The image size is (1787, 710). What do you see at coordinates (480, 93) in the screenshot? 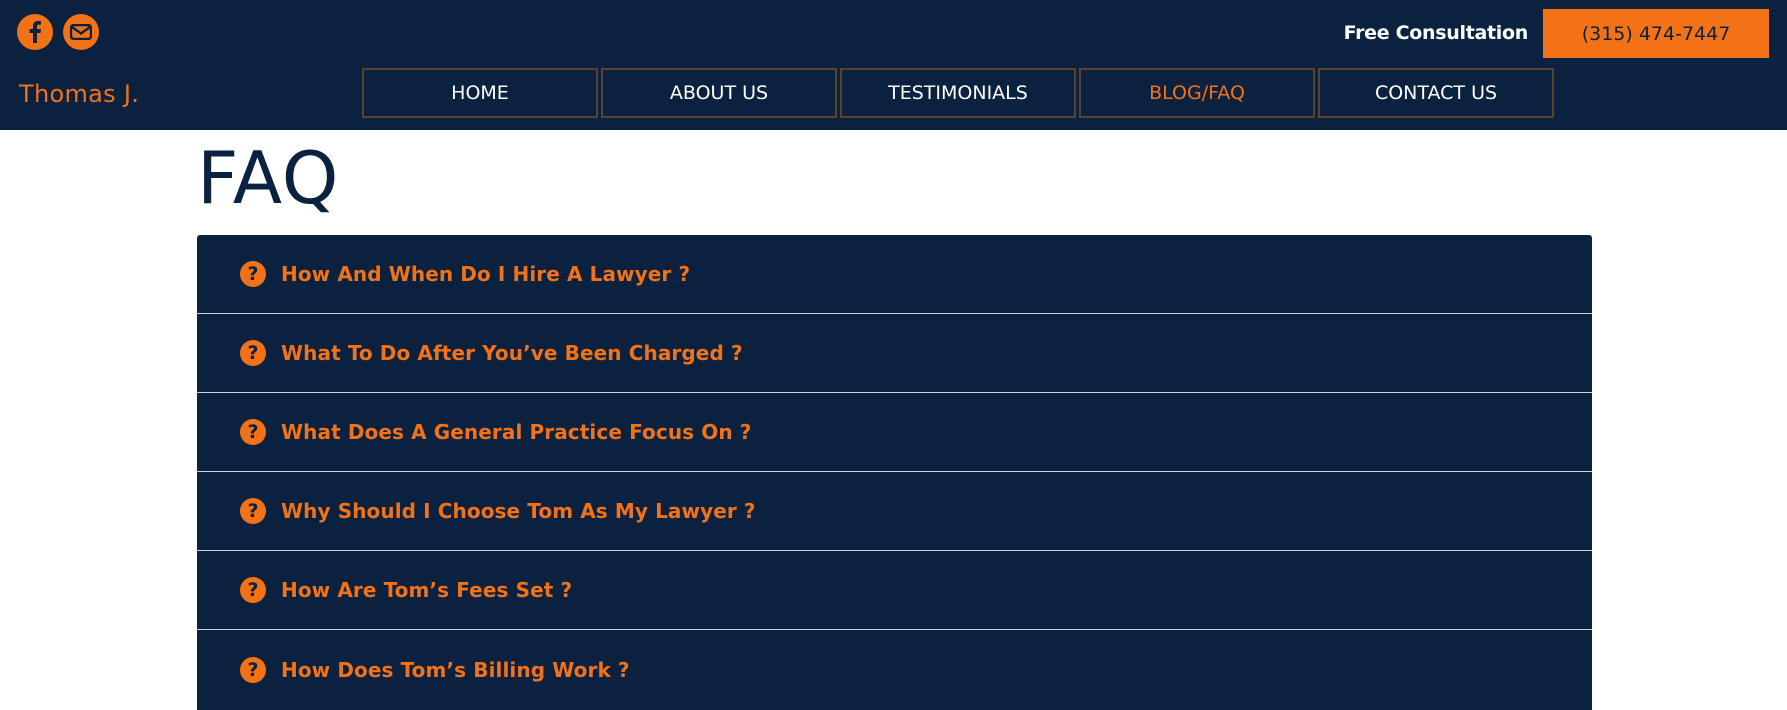
I see `nav-item-home: HOME` at bounding box center [480, 93].